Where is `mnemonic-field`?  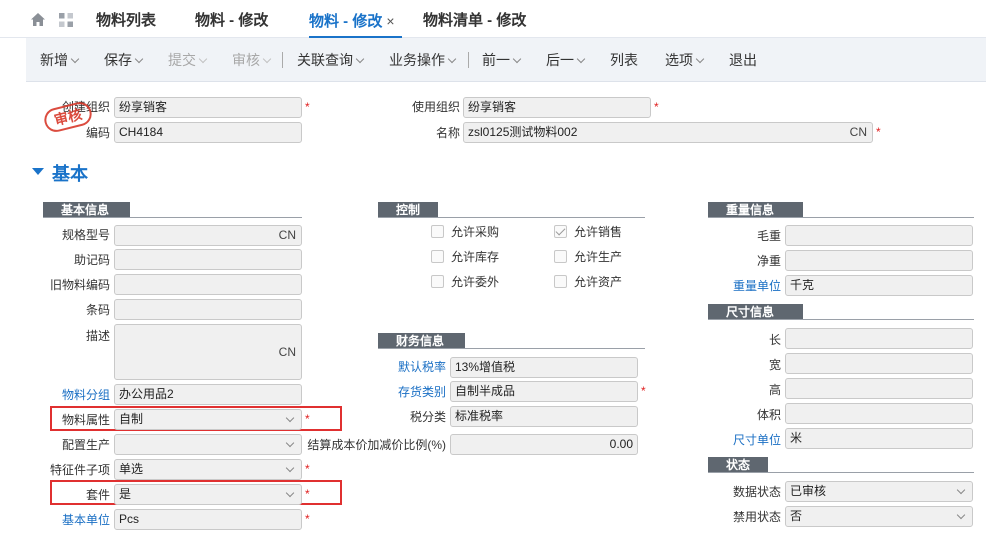 mnemonic-field is located at coordinates (208, 259).